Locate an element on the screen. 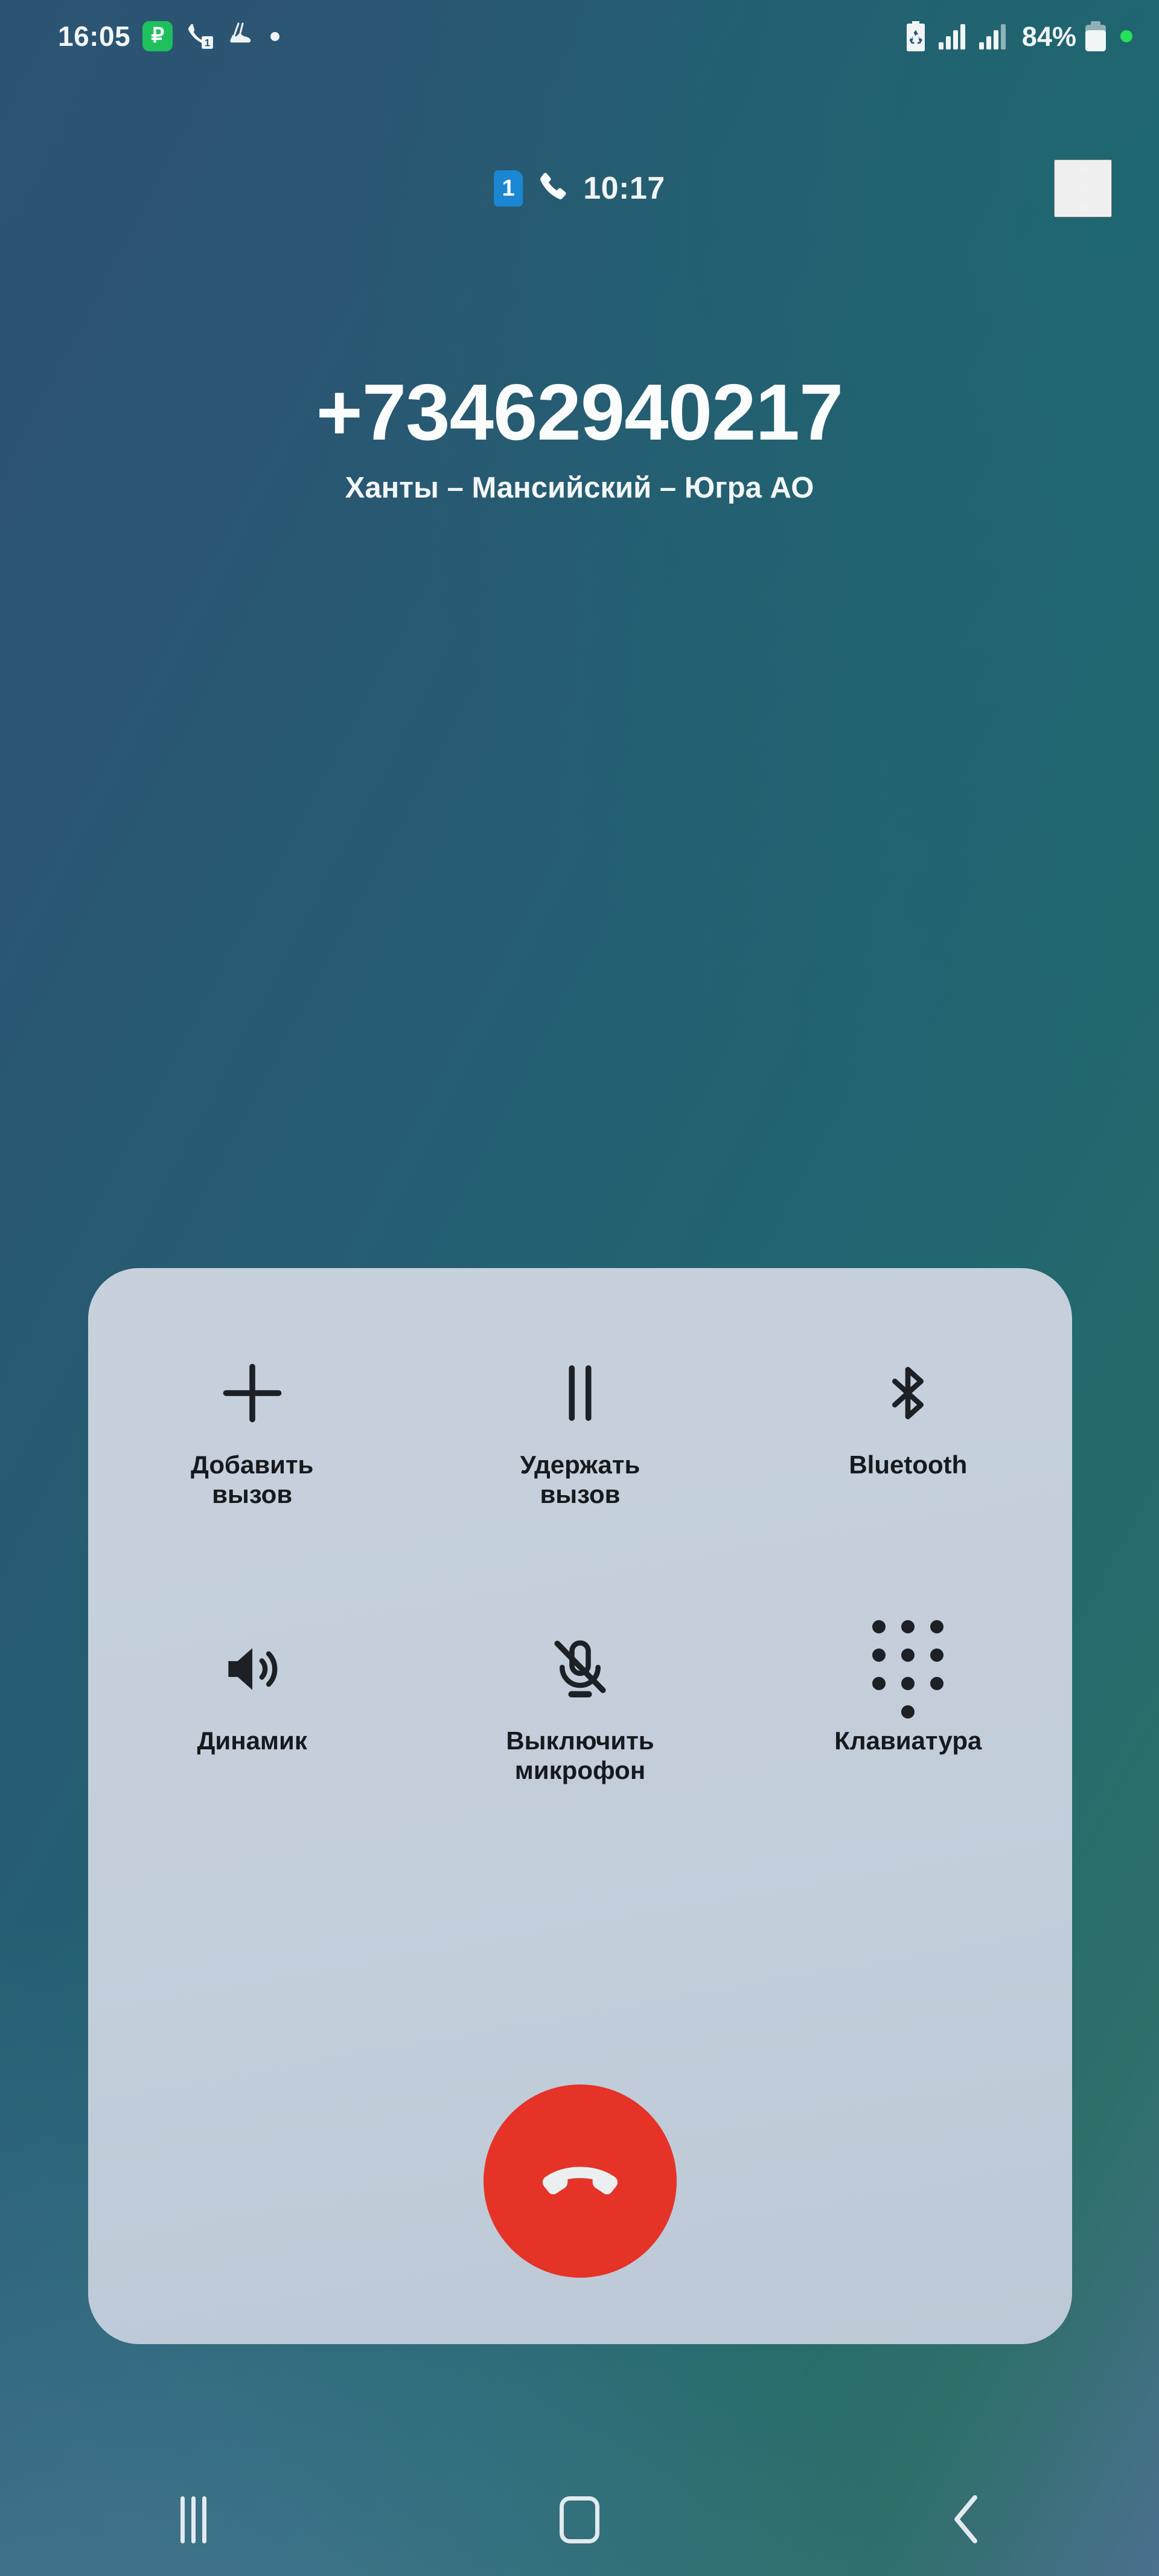 Image resolution: width=1159 pixels, height=2576 pixels. status-bar-left: 16:05 ₽ 1 is located at coordinates (169, 36).